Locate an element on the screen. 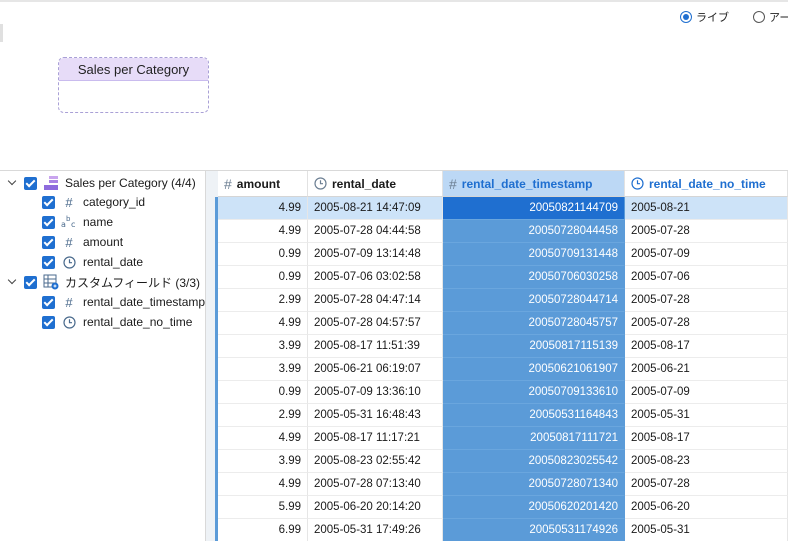 This screenshot has width=788, height=541. tree-field-rental-date-timestamp: # rental_date_timestamp is located at coordinates (123, 302).